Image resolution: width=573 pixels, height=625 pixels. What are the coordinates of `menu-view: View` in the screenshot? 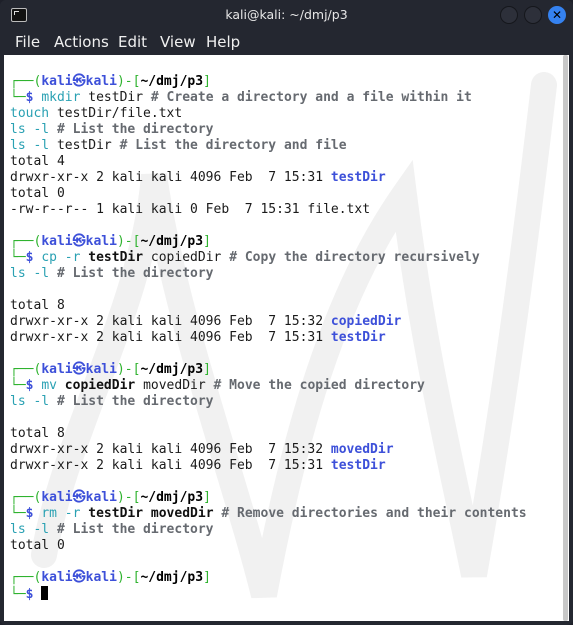 It's located at (178, 42).